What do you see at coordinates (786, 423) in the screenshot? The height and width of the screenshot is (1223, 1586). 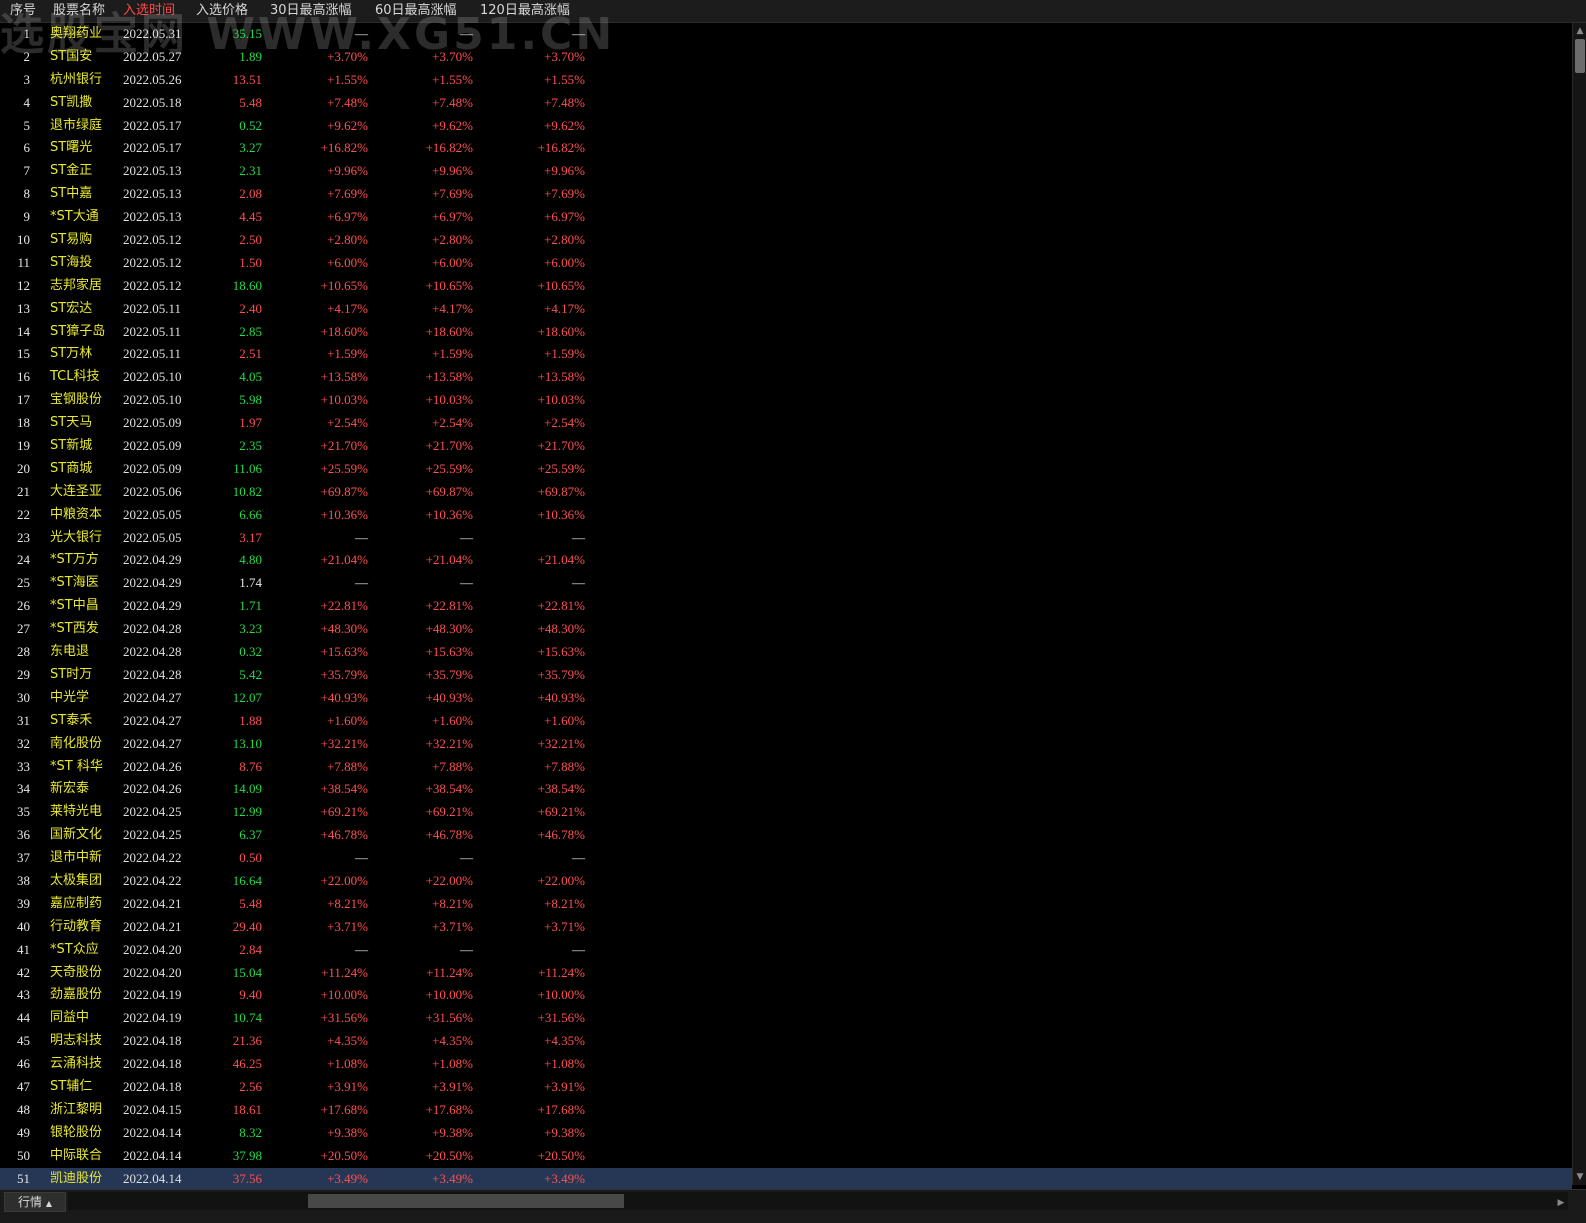 I see `table-row: 18 ST天马 2022.05.09 1.97 +2.54% +2.54% +2.54%` at bounding box center [786, 423].